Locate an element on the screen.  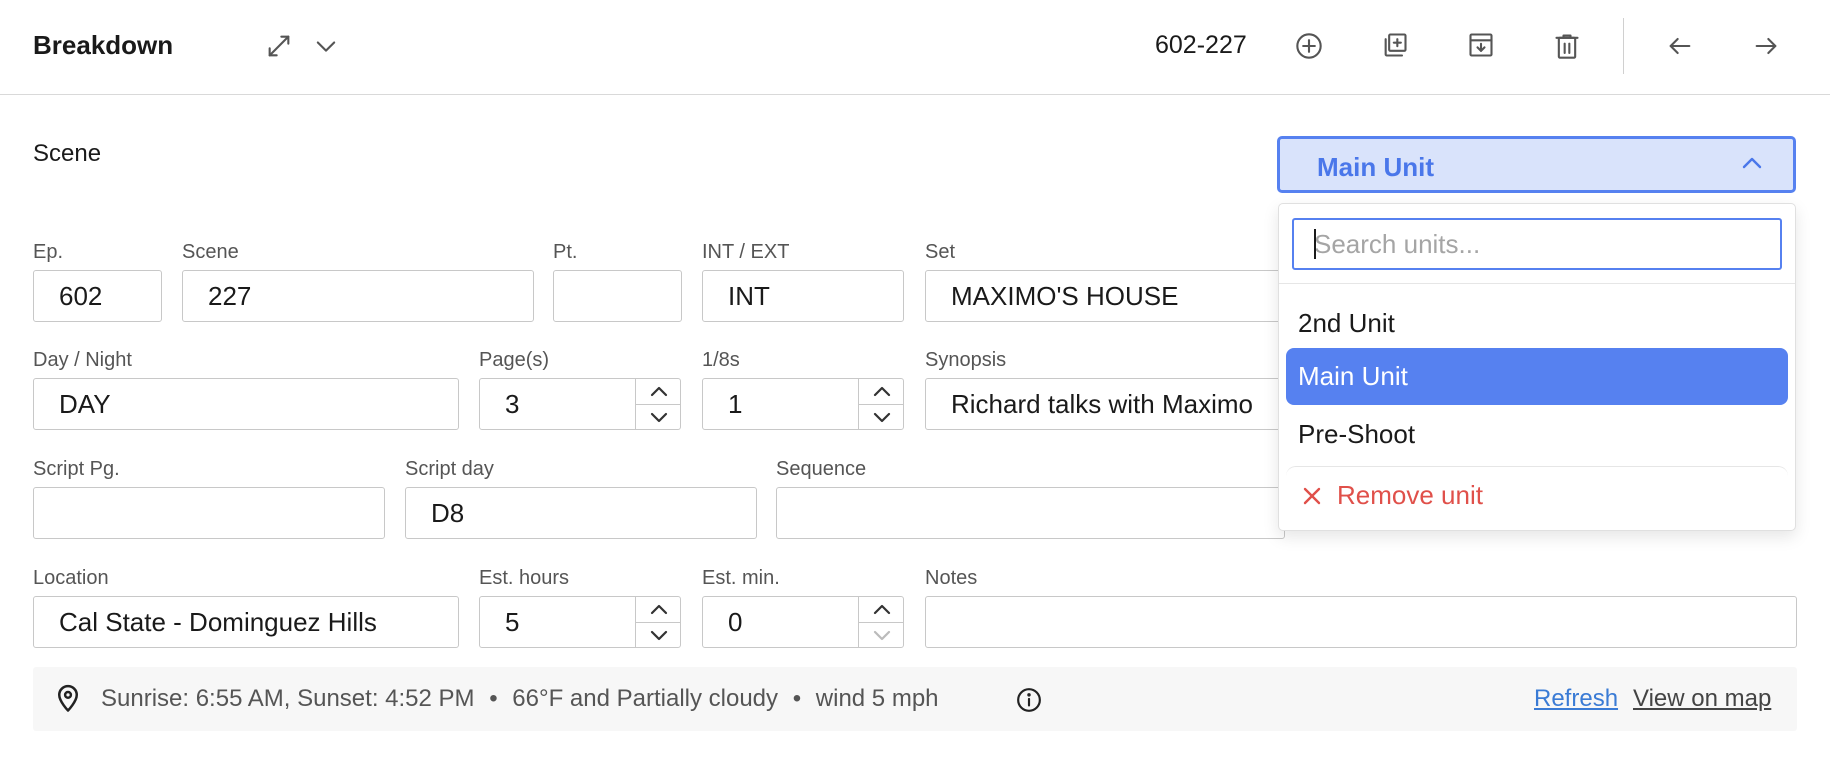
header-divider is located at coordinates (1623, 46).